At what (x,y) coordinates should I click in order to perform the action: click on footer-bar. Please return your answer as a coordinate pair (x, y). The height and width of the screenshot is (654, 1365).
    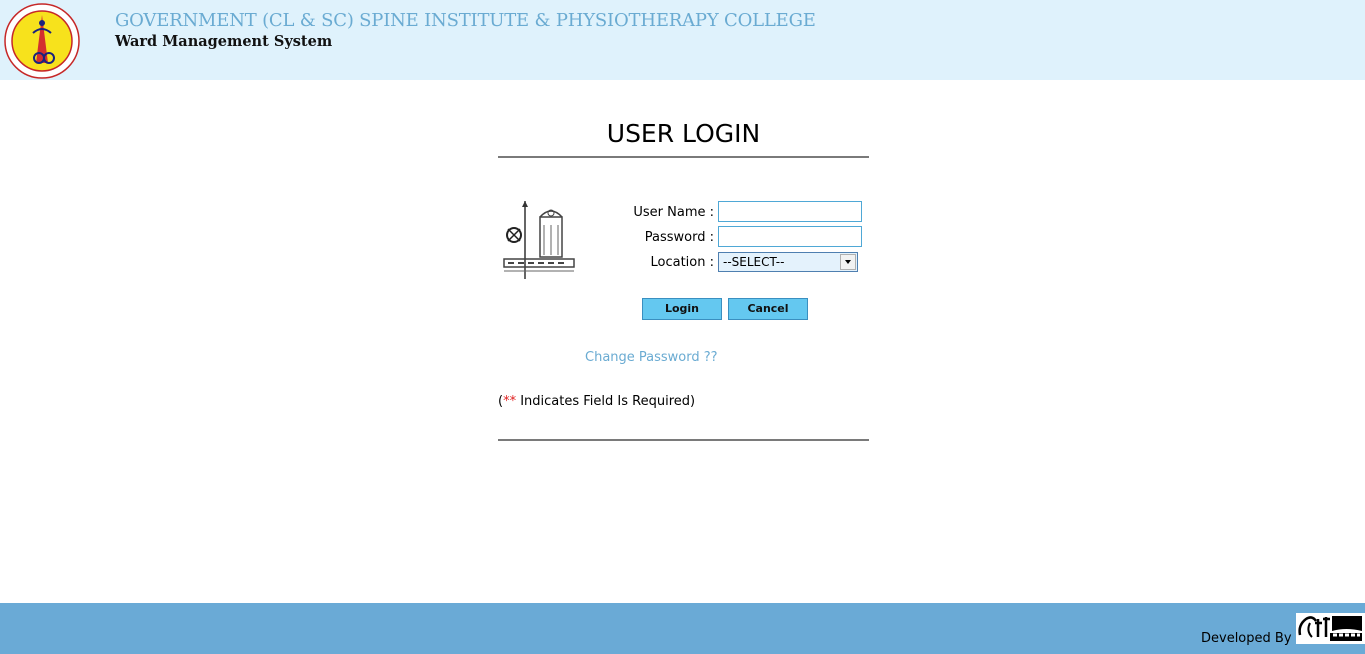
    Looking at the image, I should click on (682, 628).